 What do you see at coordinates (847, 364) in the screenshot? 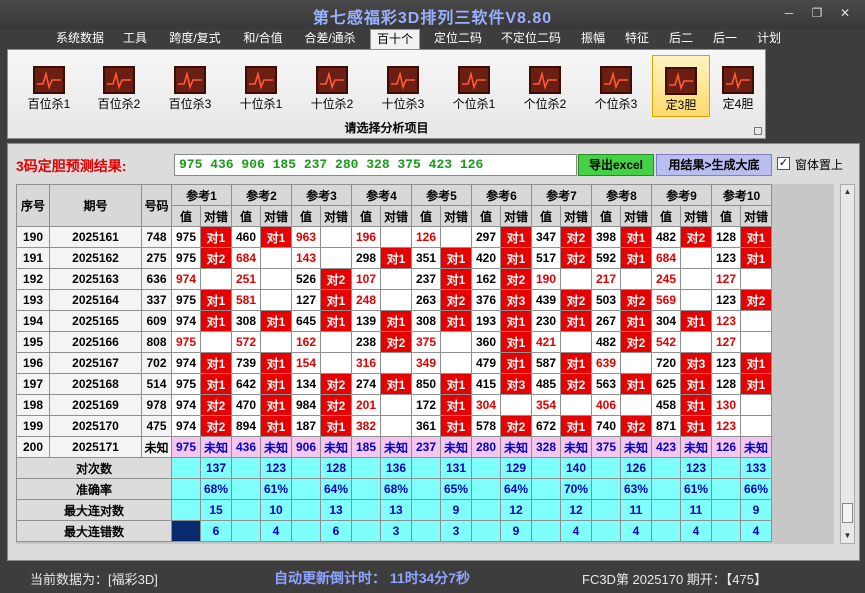
I see `vertical-scrollbar: ▲ ▼` at bounding box center [847, 364].